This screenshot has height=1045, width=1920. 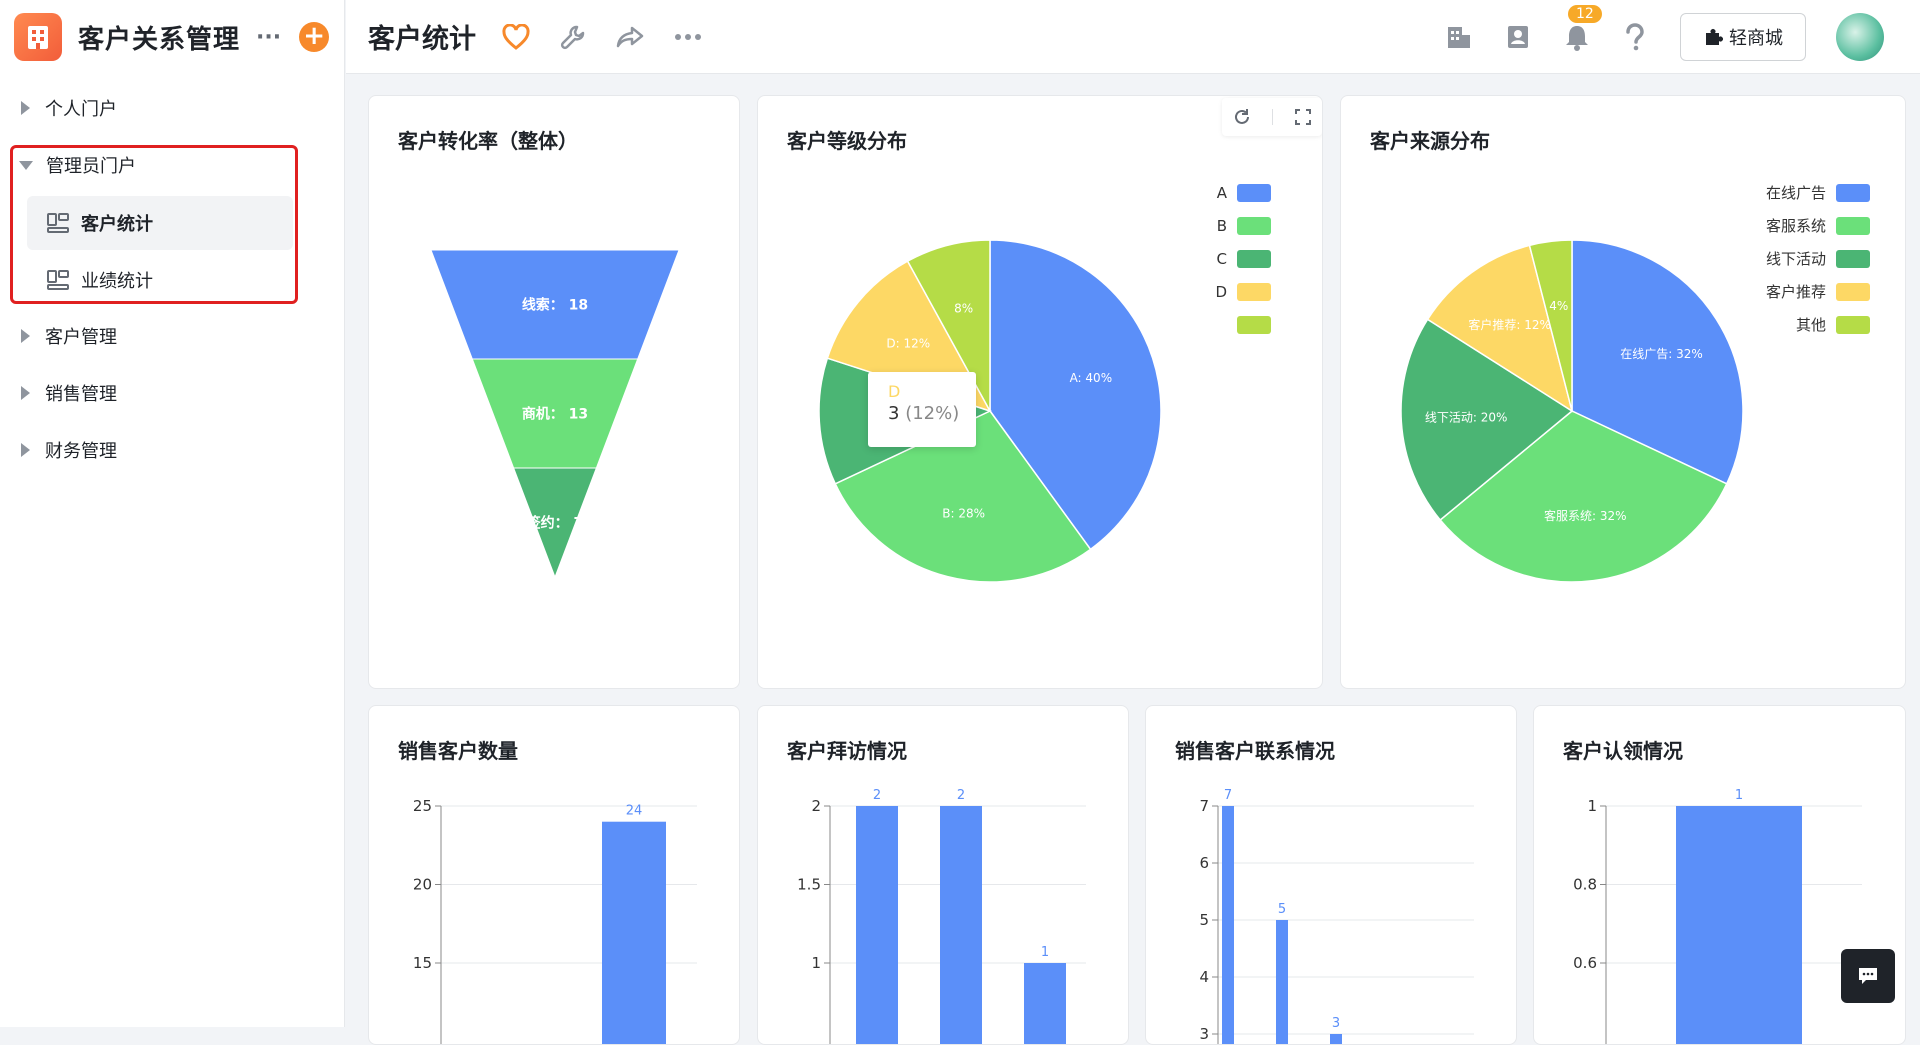 What do you see at coordinates (1091, 378) in the screenshot?
I see `pie-slice-label: A: 40%` at bounding box center [1091, 378].